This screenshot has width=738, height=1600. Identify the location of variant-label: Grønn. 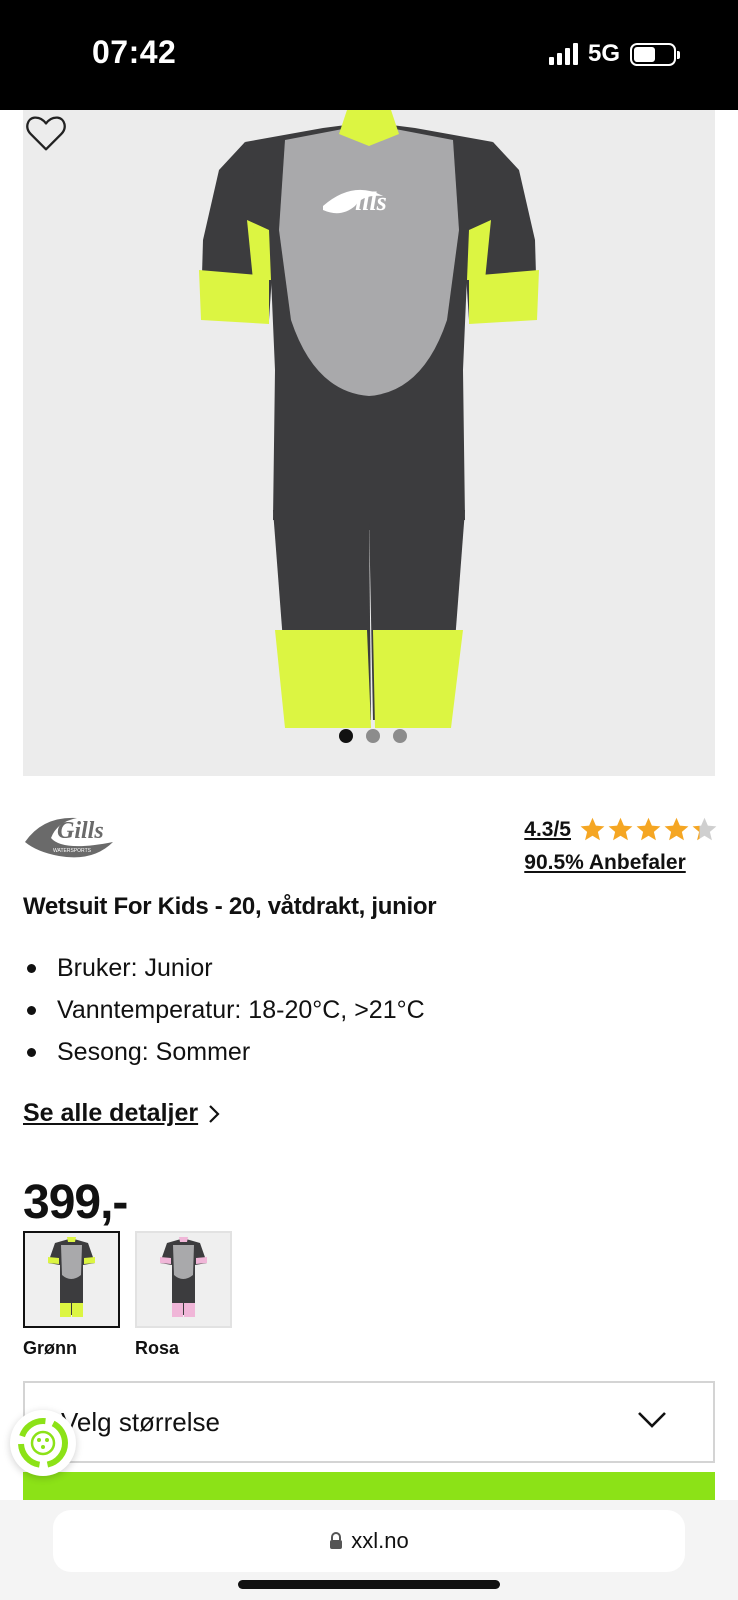
(50, 1348).